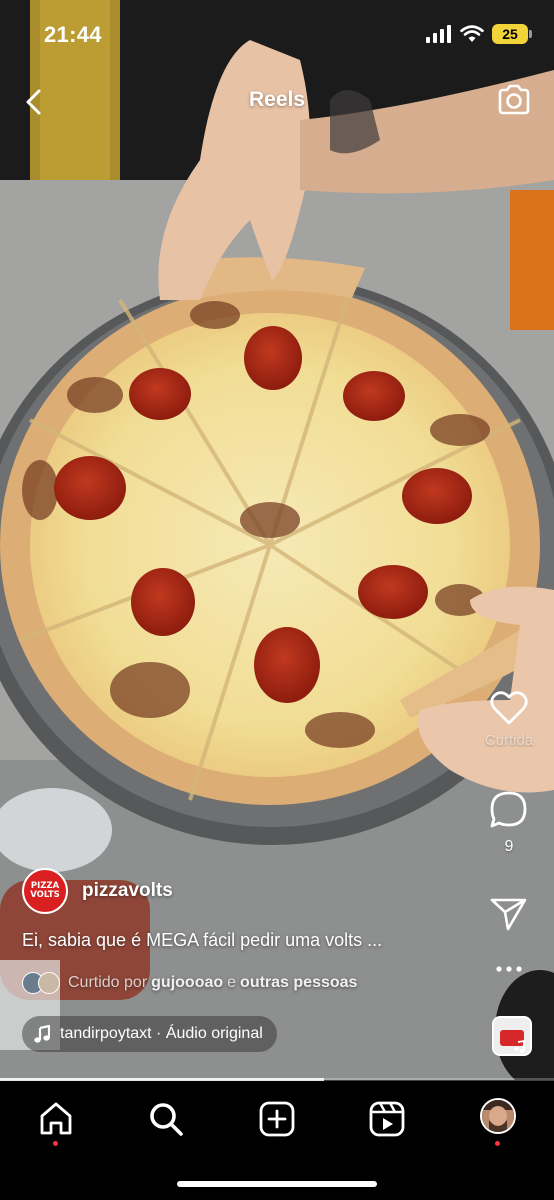  Describe the element at coordinates (42, 1034) in the screenshot. I see `music-note-icon` at that location.